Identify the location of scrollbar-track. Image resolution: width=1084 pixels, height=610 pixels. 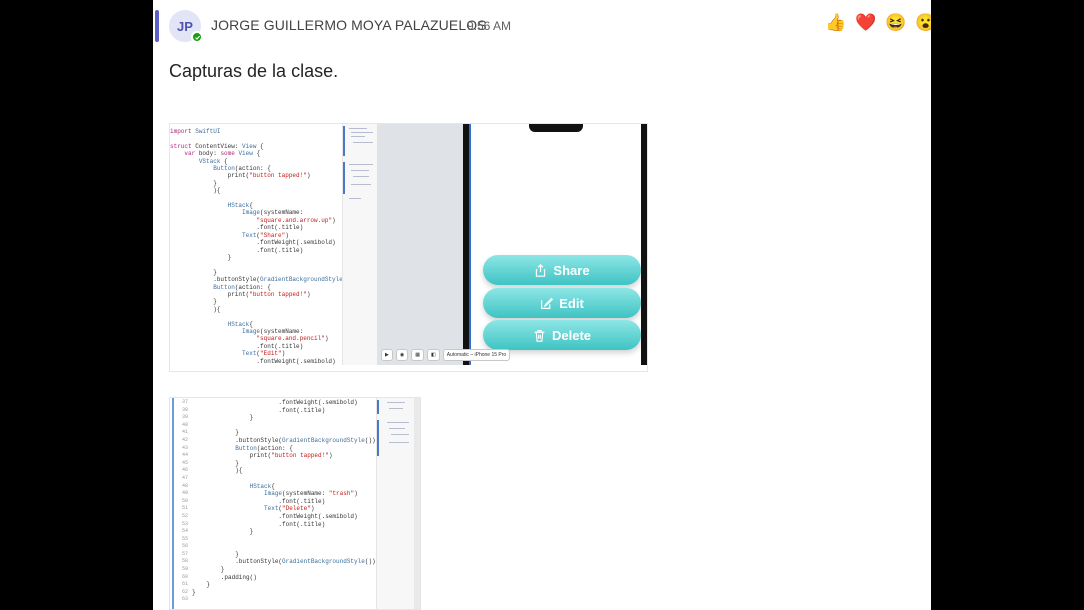
(417, 503).